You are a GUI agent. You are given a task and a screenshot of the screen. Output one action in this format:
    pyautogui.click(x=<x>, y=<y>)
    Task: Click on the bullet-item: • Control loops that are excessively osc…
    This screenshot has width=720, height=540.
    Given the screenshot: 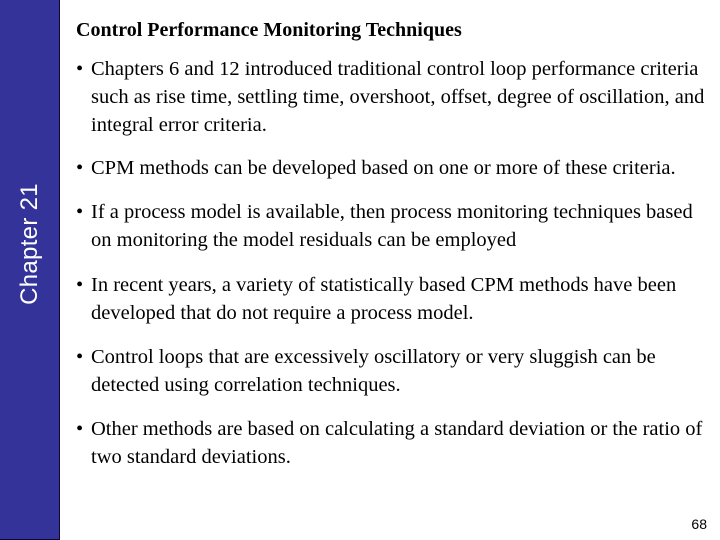 What is the action you would take?
    pyautogui.click(x=396, y=371)
    